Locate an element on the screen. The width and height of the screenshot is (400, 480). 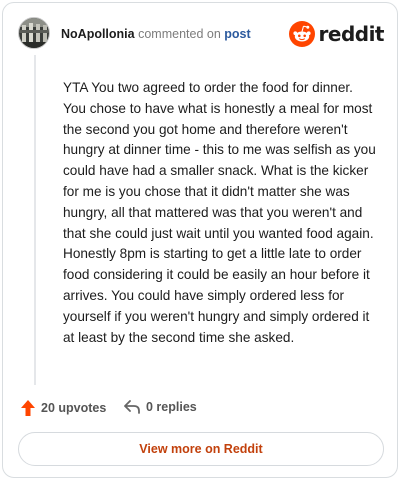
upvotes-count: 20 upvotes is located at coordinates (74, 408).